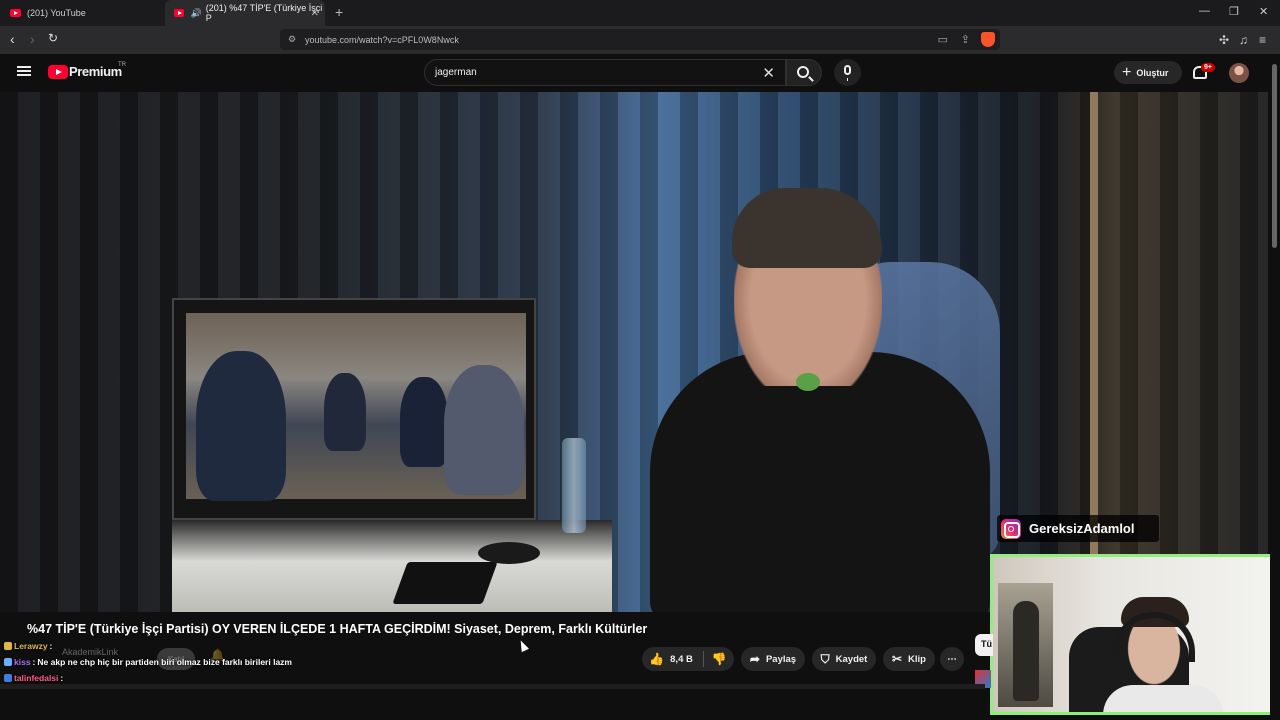  Describe the element at coordinates (22, 662) in the screenshot. I see `chat-user: kiss` at that location.